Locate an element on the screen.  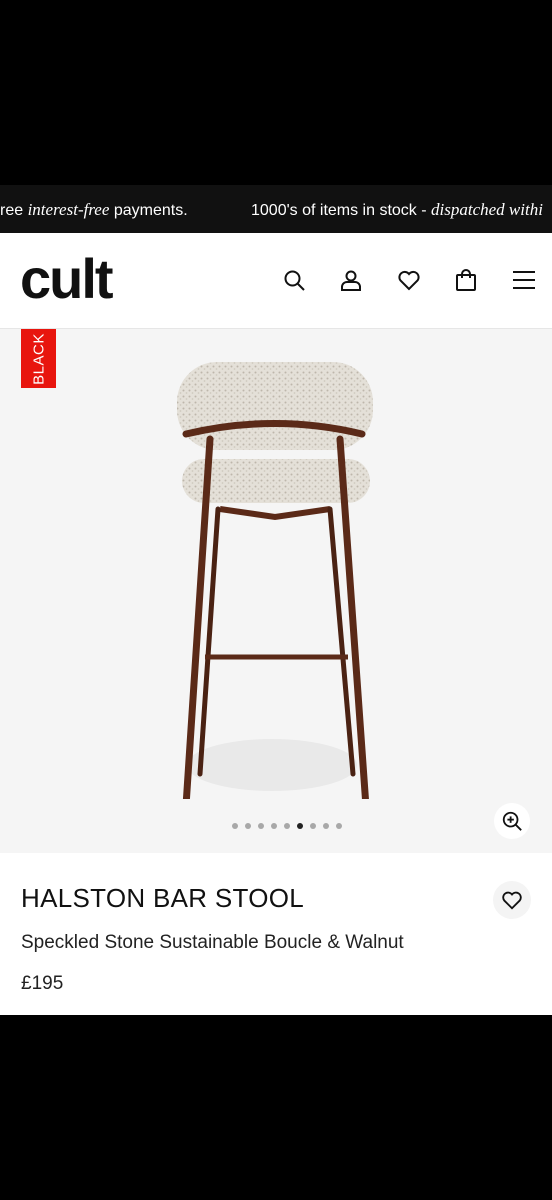
zoom-in-icon is located at coordinates (512, 821).